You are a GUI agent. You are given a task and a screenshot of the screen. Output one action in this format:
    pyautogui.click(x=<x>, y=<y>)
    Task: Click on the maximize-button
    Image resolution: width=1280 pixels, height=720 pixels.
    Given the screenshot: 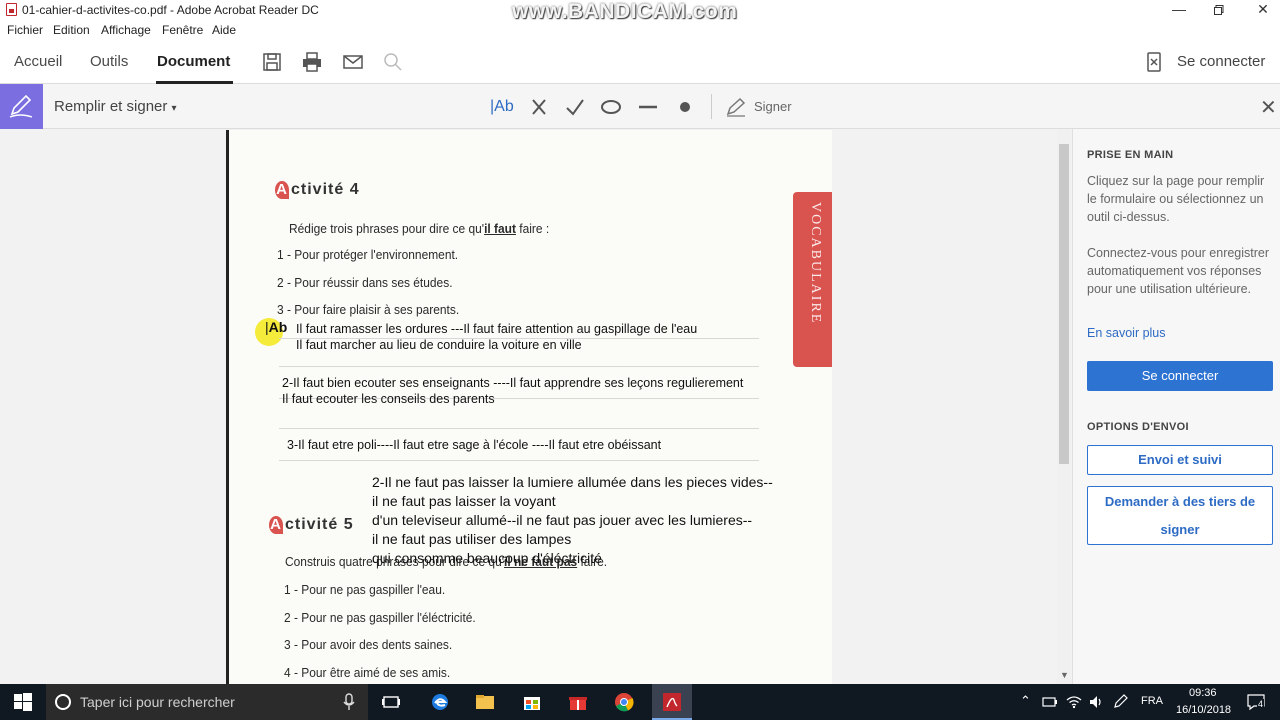 What is the action you would take?
    pyautogui.click(x=1219, y=10)
    